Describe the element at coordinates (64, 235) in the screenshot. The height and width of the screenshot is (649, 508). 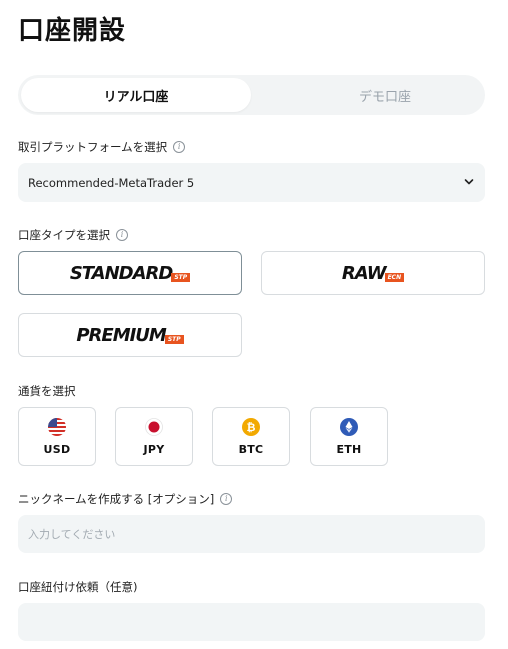
I see `account-type-label-text: 口座タイプを選択` at that location.